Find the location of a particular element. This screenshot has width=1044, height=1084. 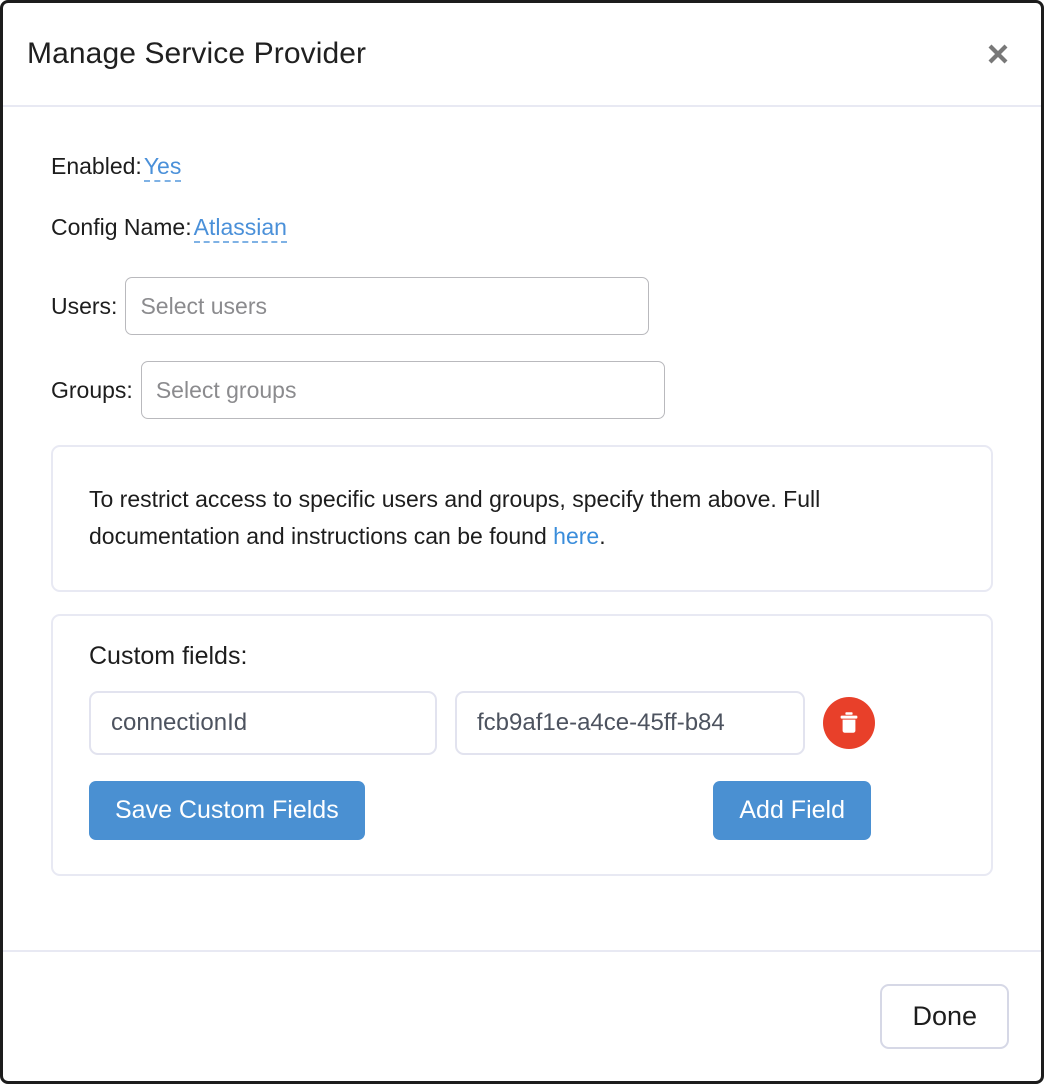

custom-fields-title: Custom fields: is located at coordinates (168, 655).